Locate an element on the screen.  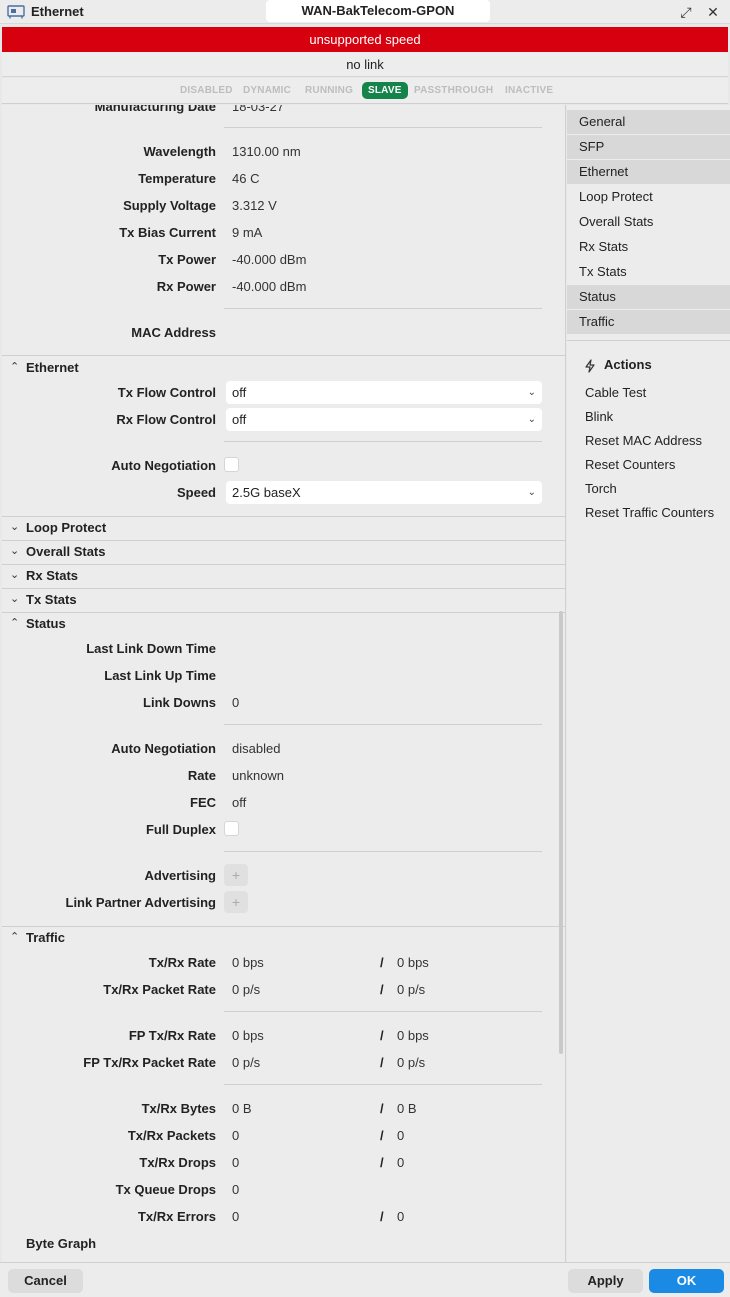
sidebar-item-sfp: SFP is located at coordinates (648, 147).